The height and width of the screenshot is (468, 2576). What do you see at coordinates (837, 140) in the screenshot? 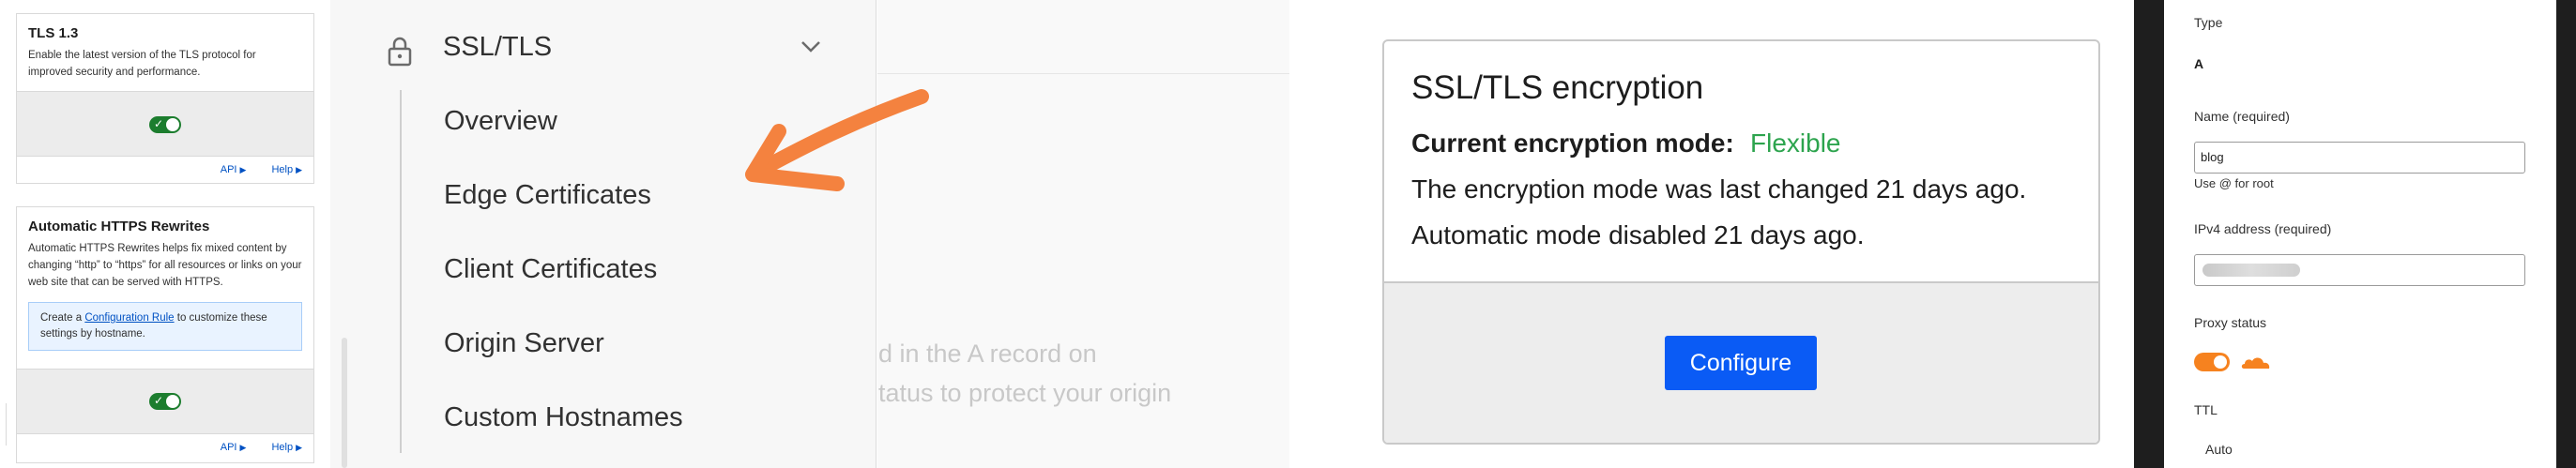
I see `annotation-arrow-icon` at bounding box center [837, 140].